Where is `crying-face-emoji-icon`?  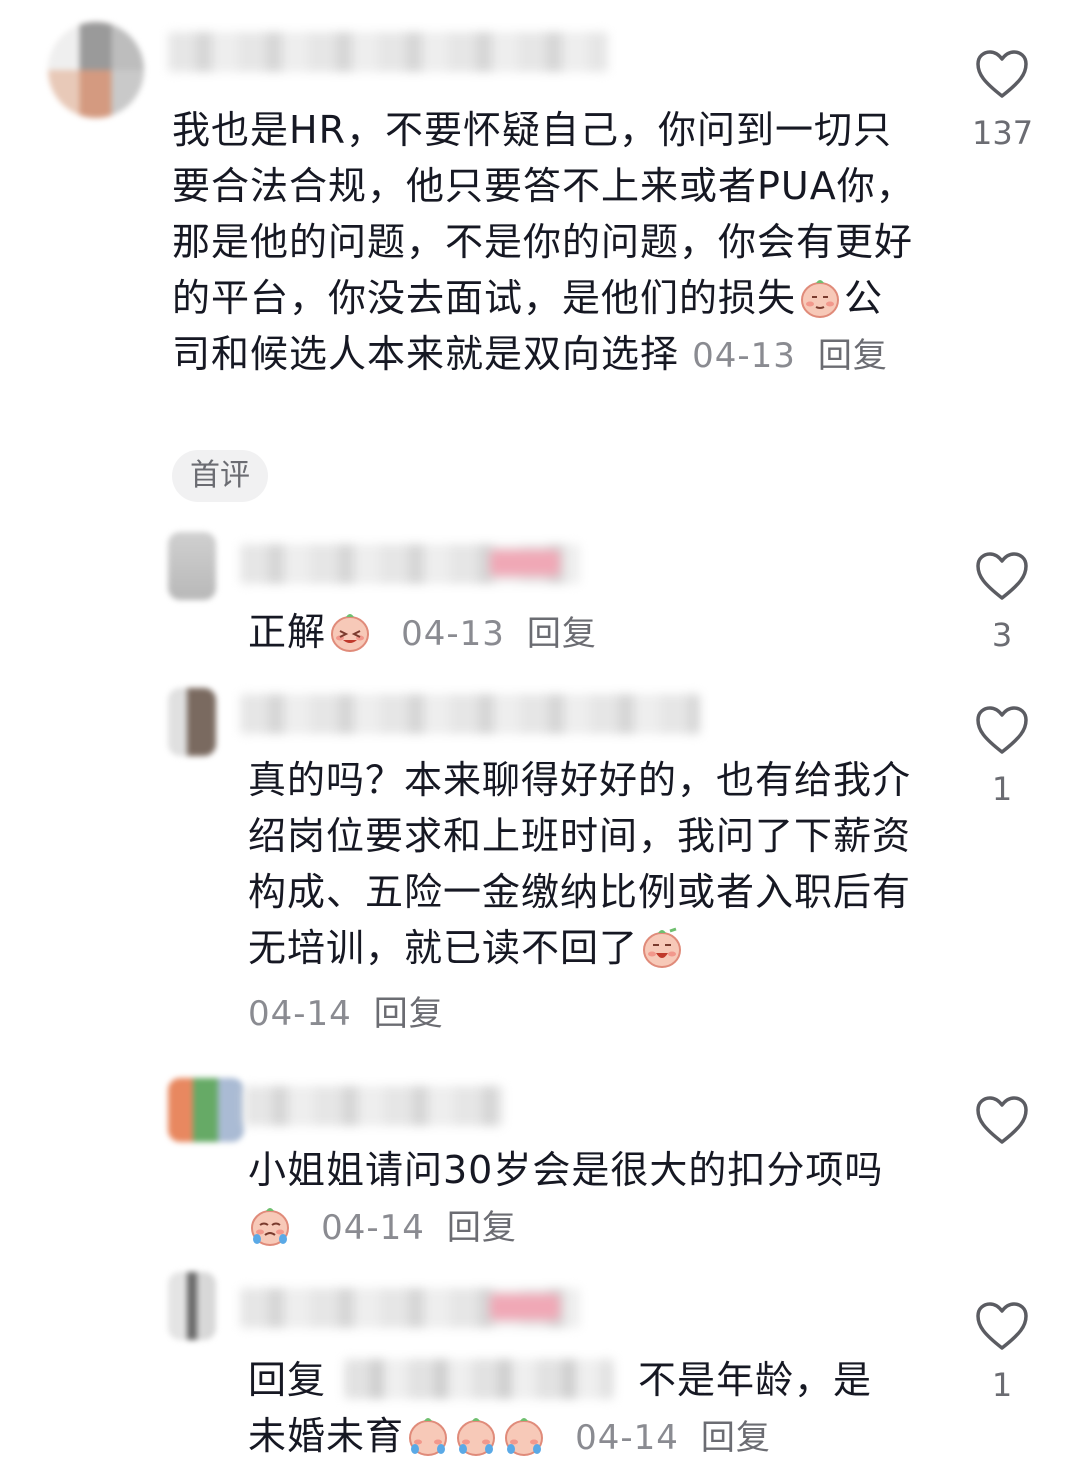
crying-face-emoji-icon is located at coordinates (662, 948).